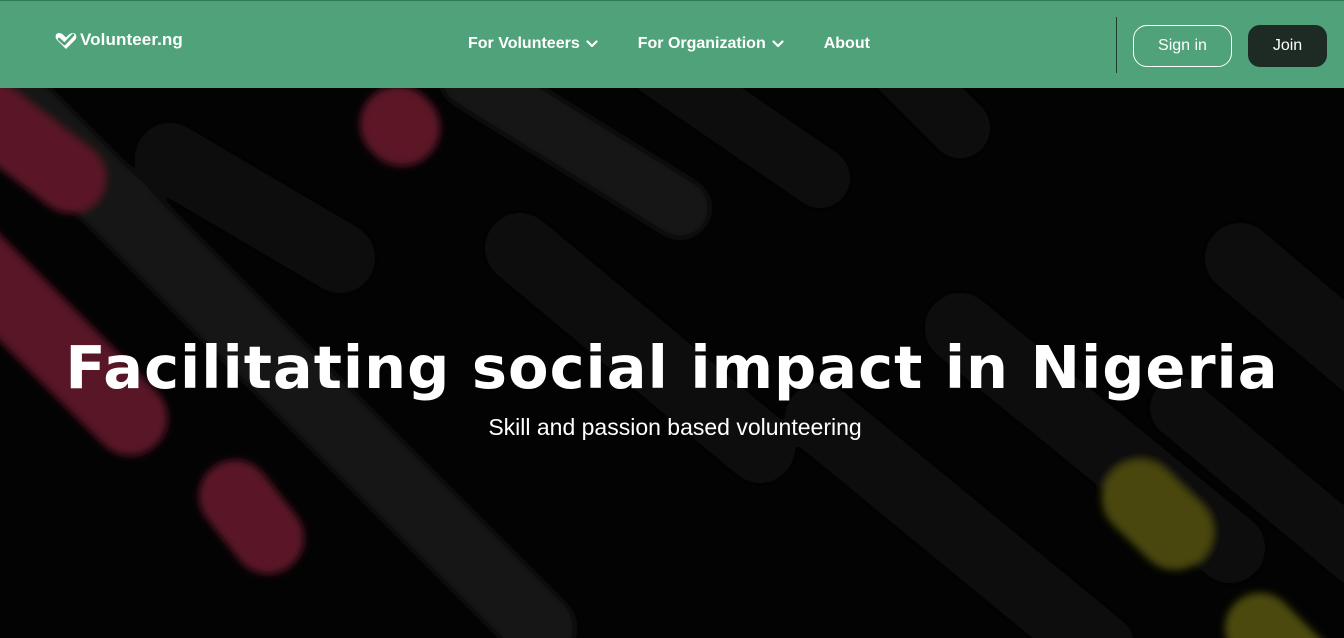  What do you see at coordinates (1287, 46) in the screenshot?
I see `join-button: Join` at bounding box center [1287, 46].